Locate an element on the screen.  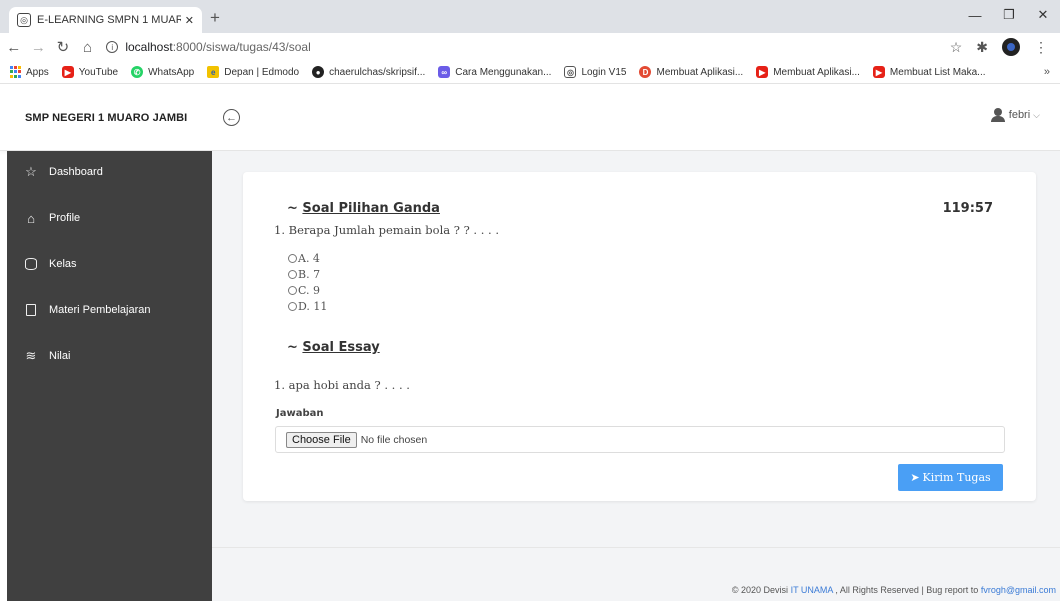
book-icon is located at coordinates (31, 310).